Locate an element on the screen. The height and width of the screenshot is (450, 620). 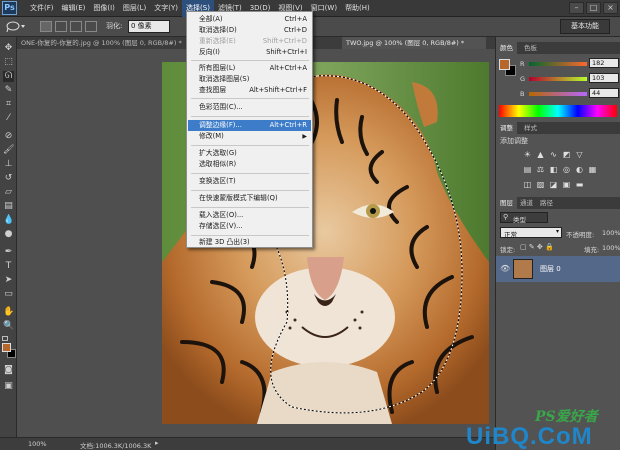
tab-color: 颜色 is located at coordinates (506, 48).